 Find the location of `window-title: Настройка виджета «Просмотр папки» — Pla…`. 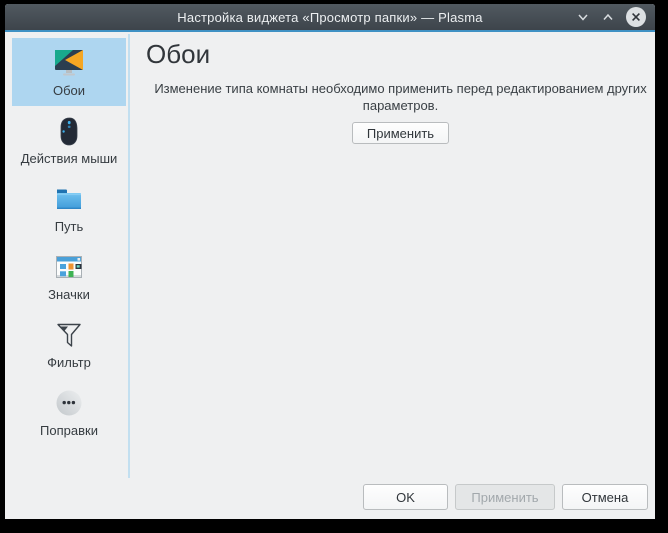

window-title: Настройка виджета «Просмотр папки» — Pla… is located at coordinates (330, 17).